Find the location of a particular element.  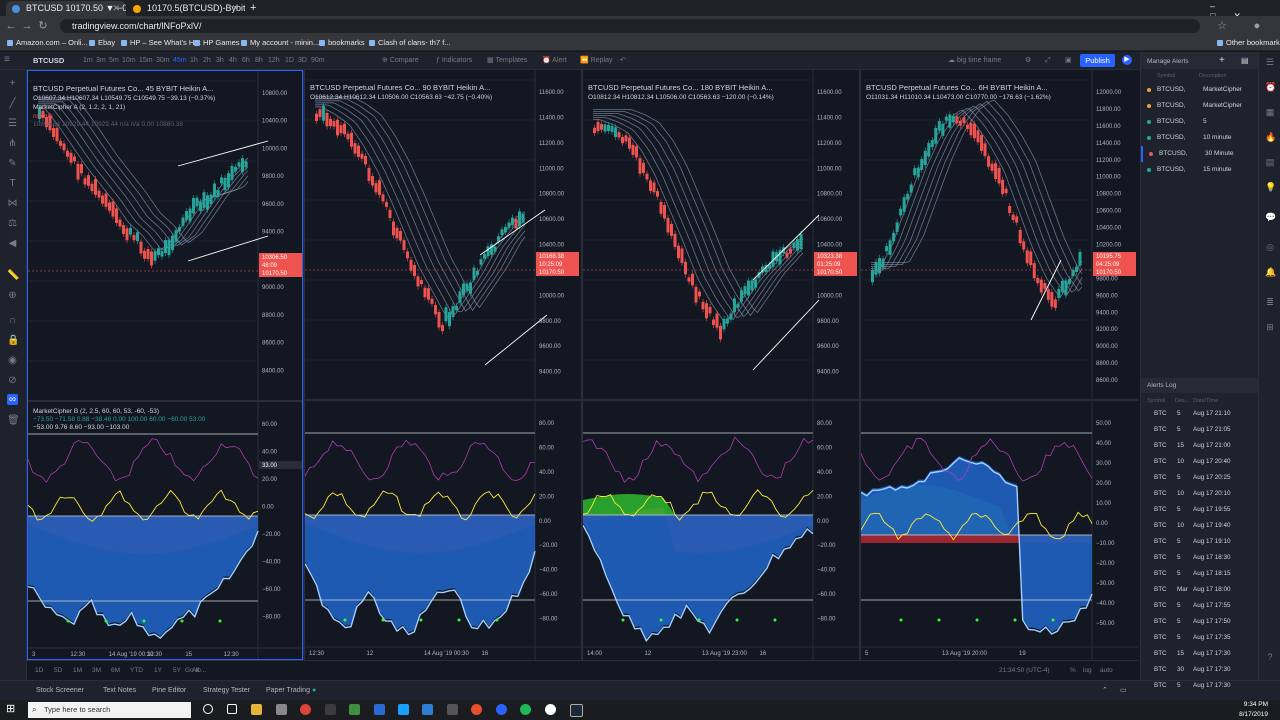

log-row: BTC 5 Aug 17 21:05 is located at coordinates (1200, 430).